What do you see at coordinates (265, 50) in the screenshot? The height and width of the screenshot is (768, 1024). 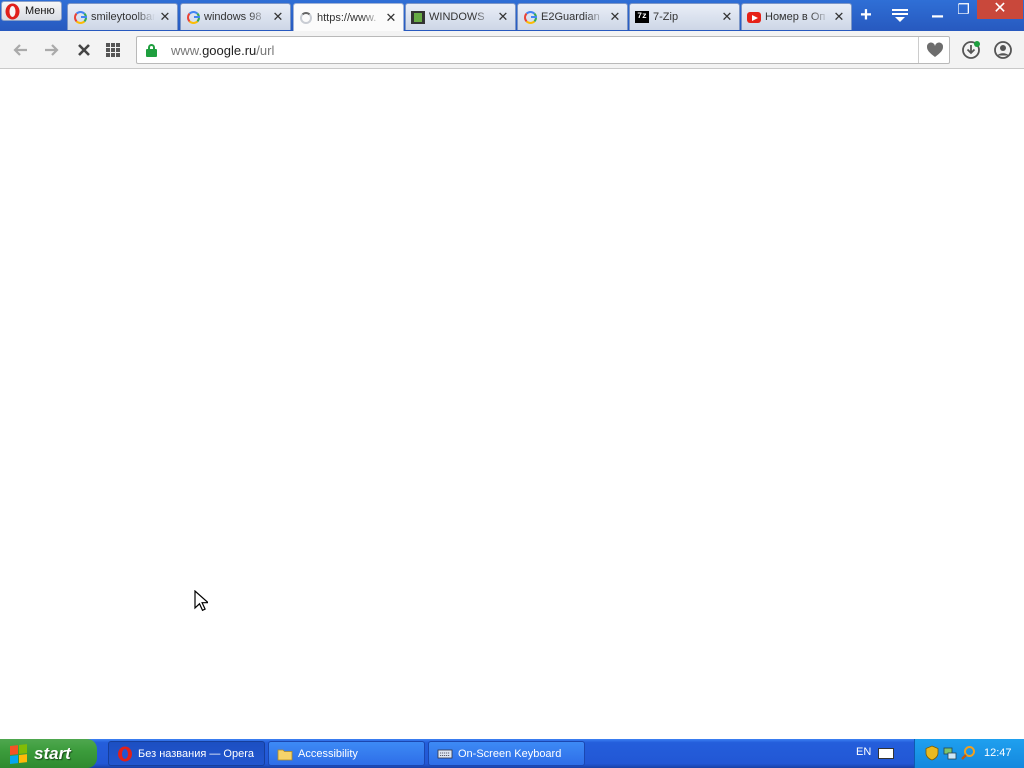 I see `url-path: /url` at bounding box center [265, 50].